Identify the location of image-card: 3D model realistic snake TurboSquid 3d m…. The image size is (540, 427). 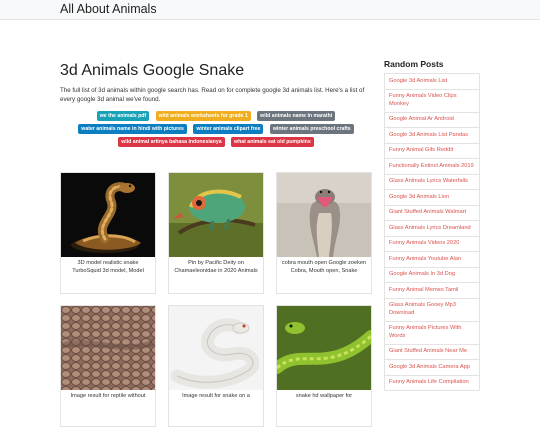
(108, 233).